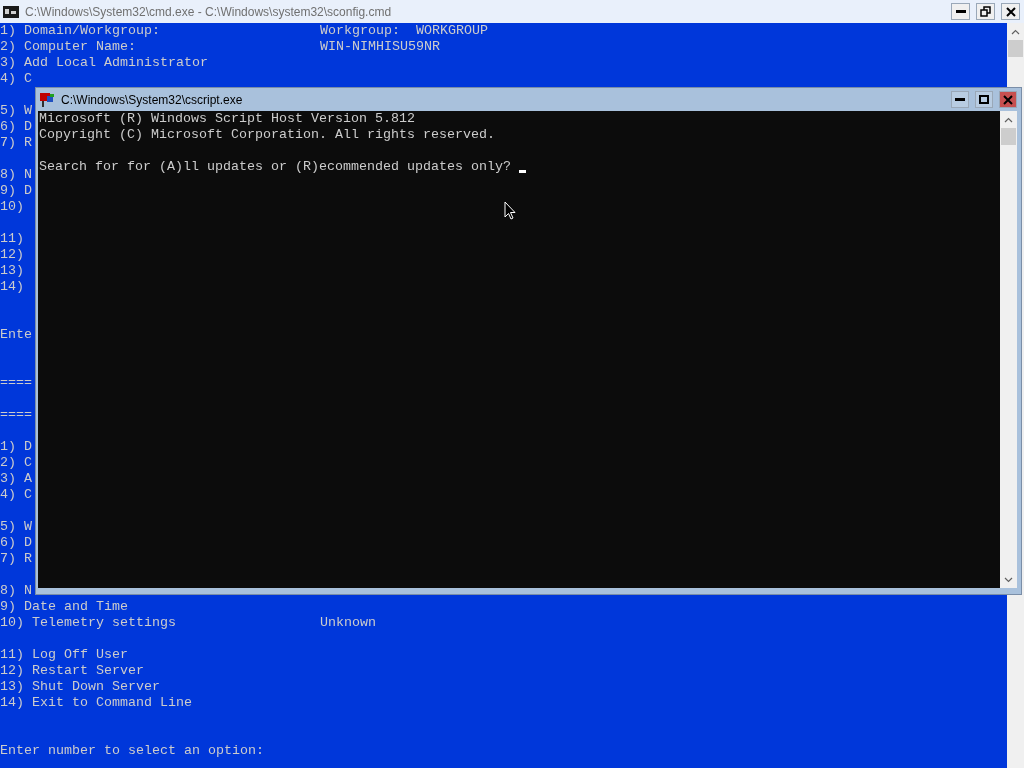 Image resolution: width=1024 pixels, height=768 pixels. Describe the element at coordinates (88, 623) in the screenshot. I see `console-text: 10) Telemetry settings` at that location.